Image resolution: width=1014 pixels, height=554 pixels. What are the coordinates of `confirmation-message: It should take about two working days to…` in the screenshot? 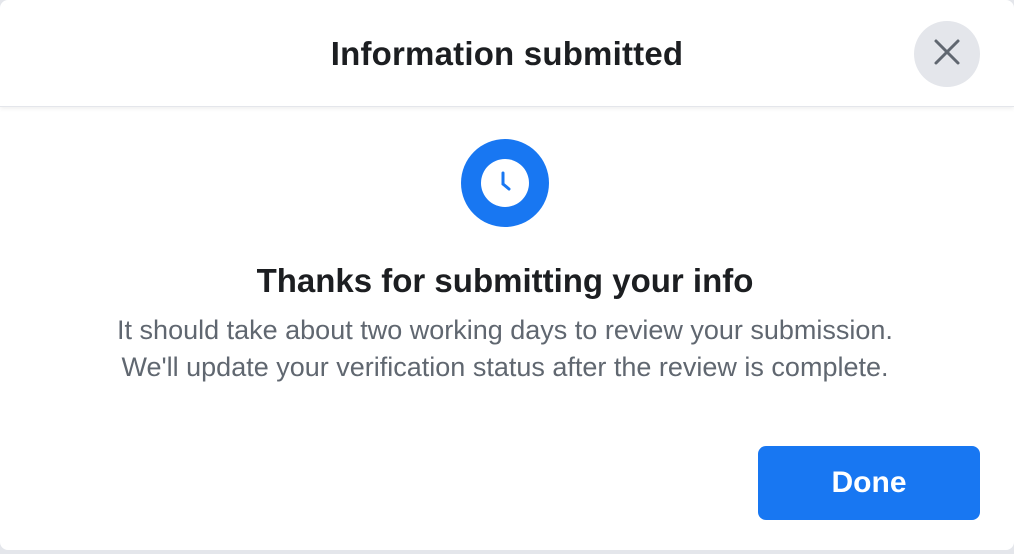 It's located at (505, 349).